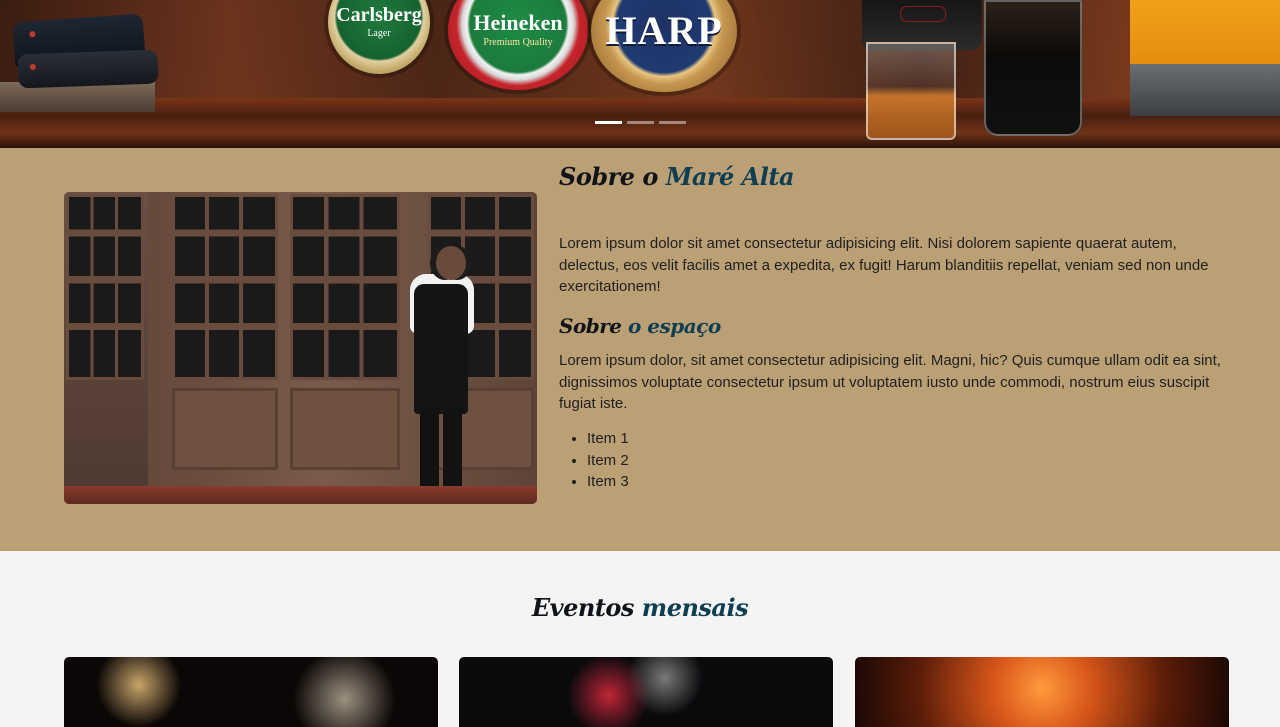 This screenshot has width=1280, height=727. Describe the element at coordinates (518, 42) in the screenshot. I see `heineken-sub: Premium Quality` at that location.